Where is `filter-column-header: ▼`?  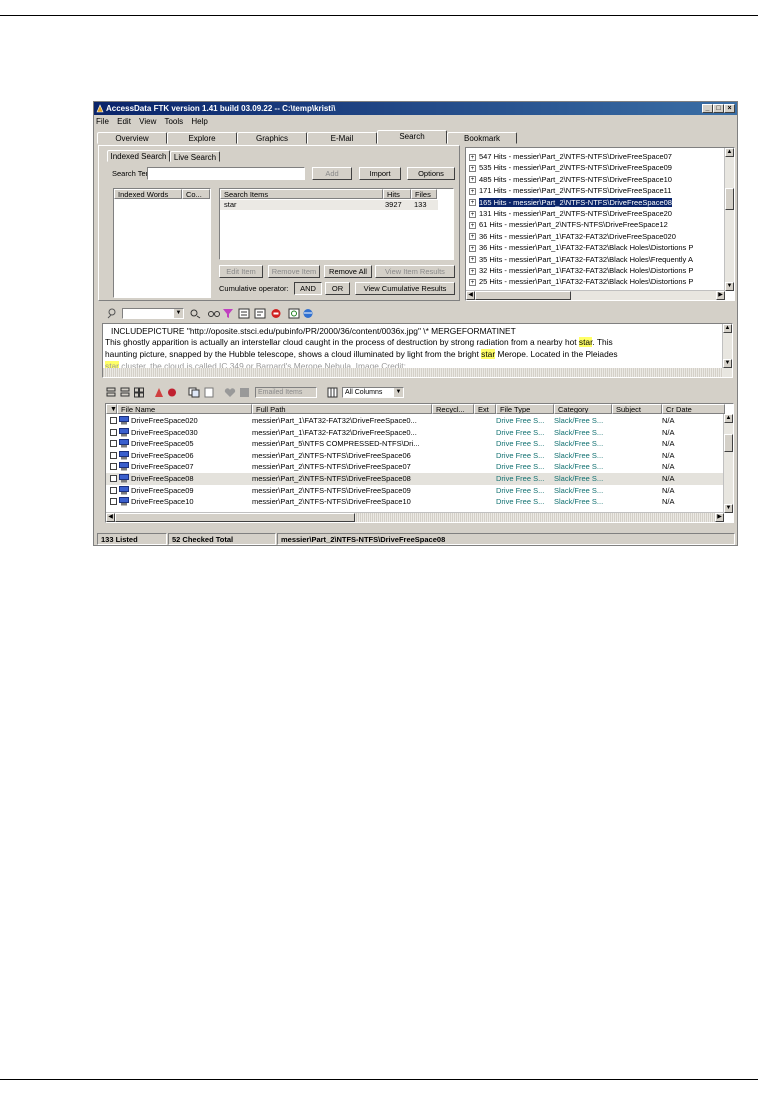
filter-column-header: ▼ is located at coordinates (111, 409).